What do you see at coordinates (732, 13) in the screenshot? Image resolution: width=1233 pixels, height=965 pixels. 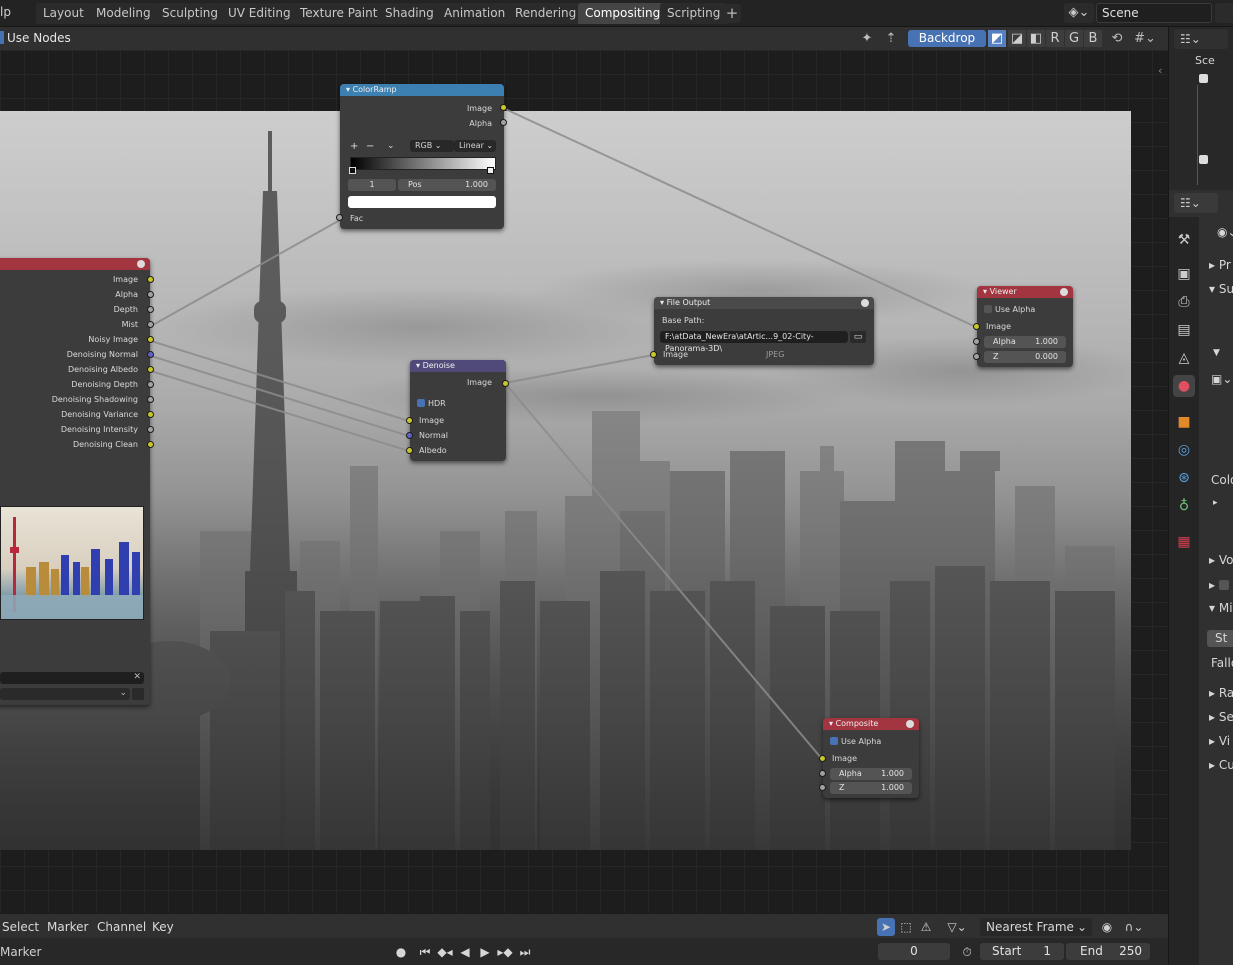 I see `add-workspace-button: +` at bounding box center [732, 13].